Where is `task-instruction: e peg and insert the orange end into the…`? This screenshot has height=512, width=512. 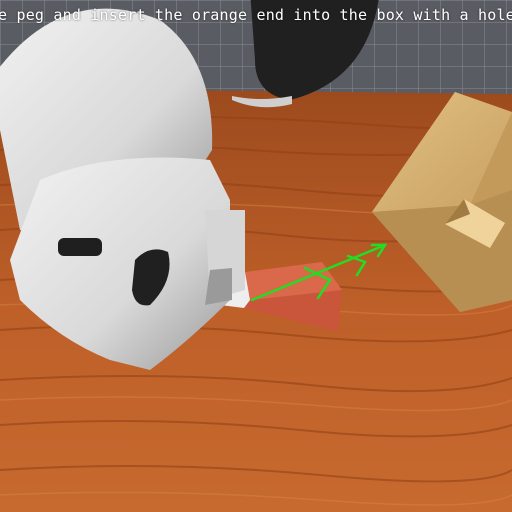
task-instruction: e peg and insert the orange end into the… is located at coordinates (256, 15).